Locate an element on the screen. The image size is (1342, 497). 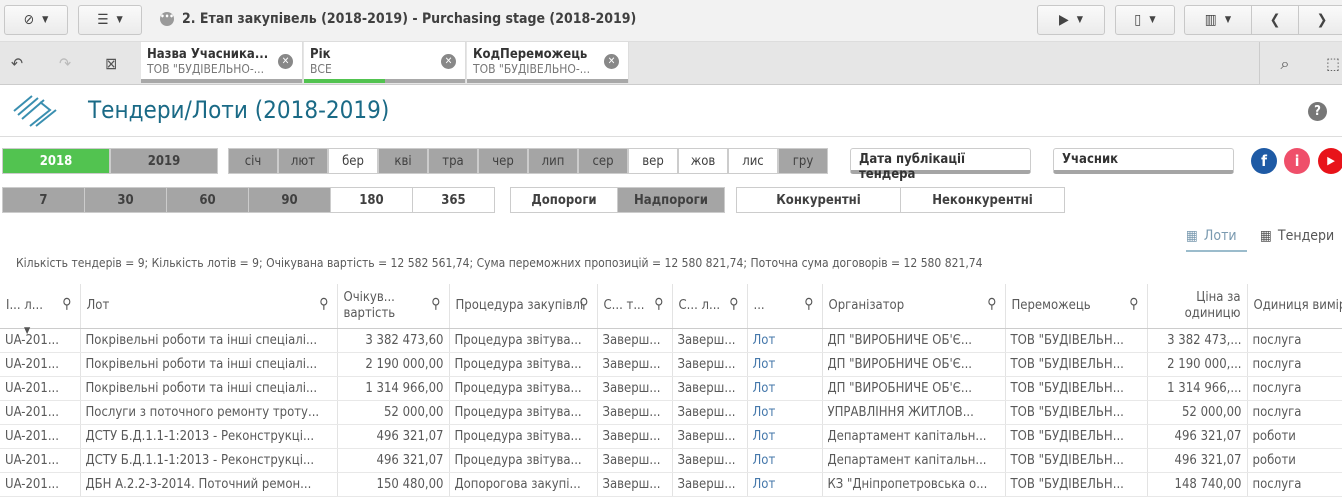
column-header-expected-value: Очікув... вартість⚲ is located at coordinates (393, 306).